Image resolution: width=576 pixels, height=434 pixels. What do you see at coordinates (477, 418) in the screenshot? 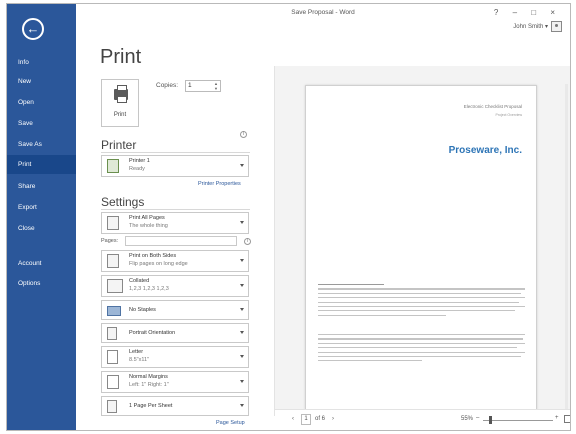
I see `zoom-out-icon: –` at bounding box center [477, 418].